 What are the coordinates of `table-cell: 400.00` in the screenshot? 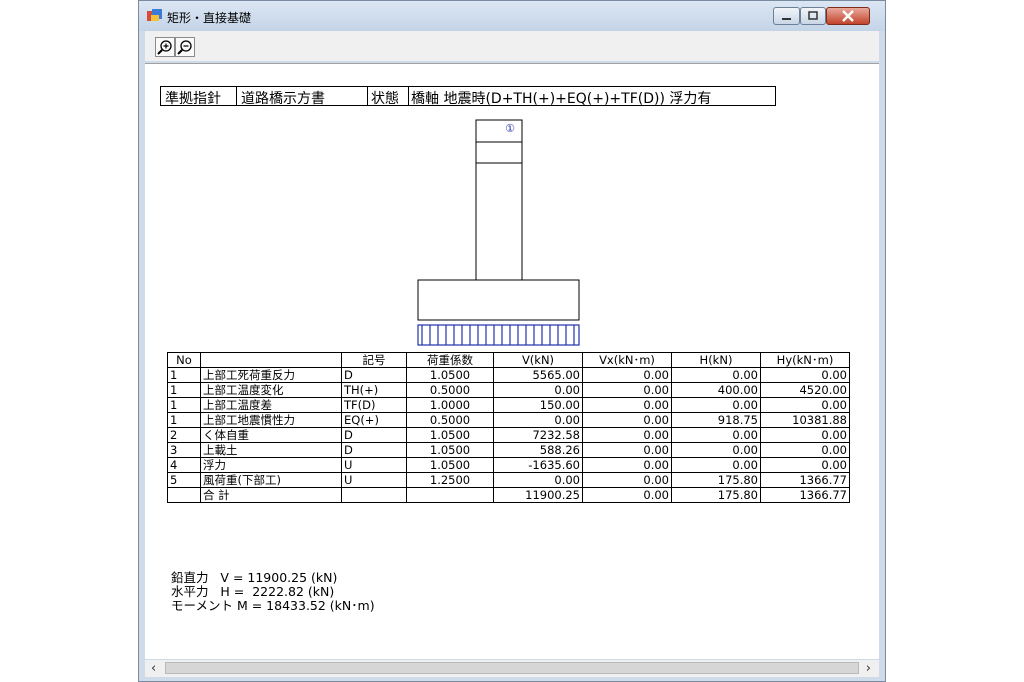 It's located at (716, 390).